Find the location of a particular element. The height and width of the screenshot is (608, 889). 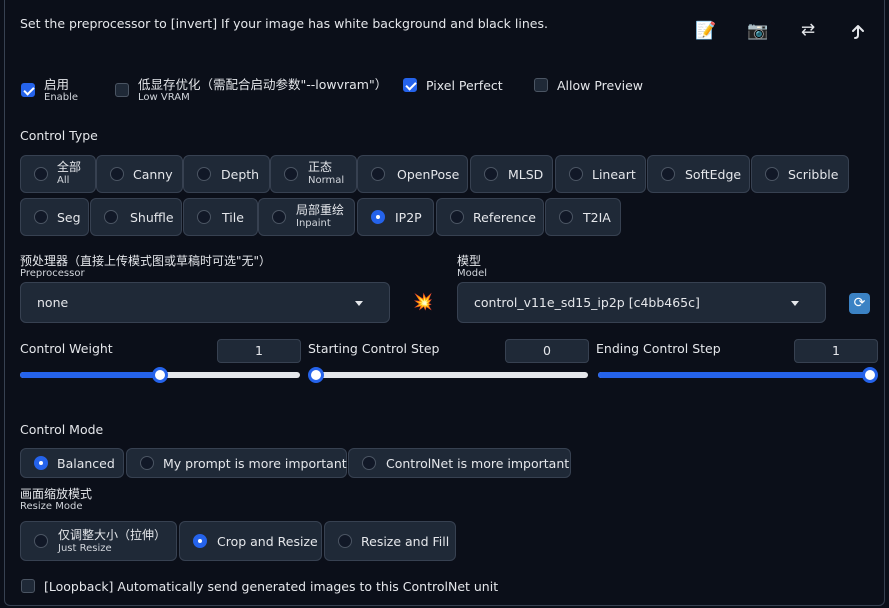

resize-mode-resize-and-fill: Resize and Fill is located at coordinates (390, 541).